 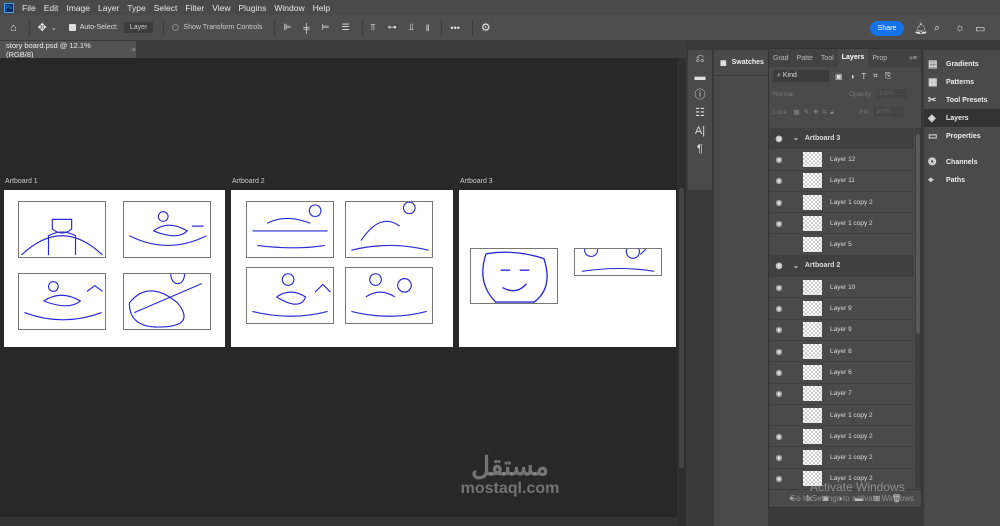 I want to click on document-tab: story board.psd @ 12.1% (RGB/8) ×, so click(x=68, y=50).